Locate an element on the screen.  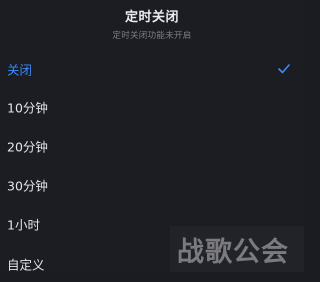
option-label: 1小时 is located at coordinates (23, 225).